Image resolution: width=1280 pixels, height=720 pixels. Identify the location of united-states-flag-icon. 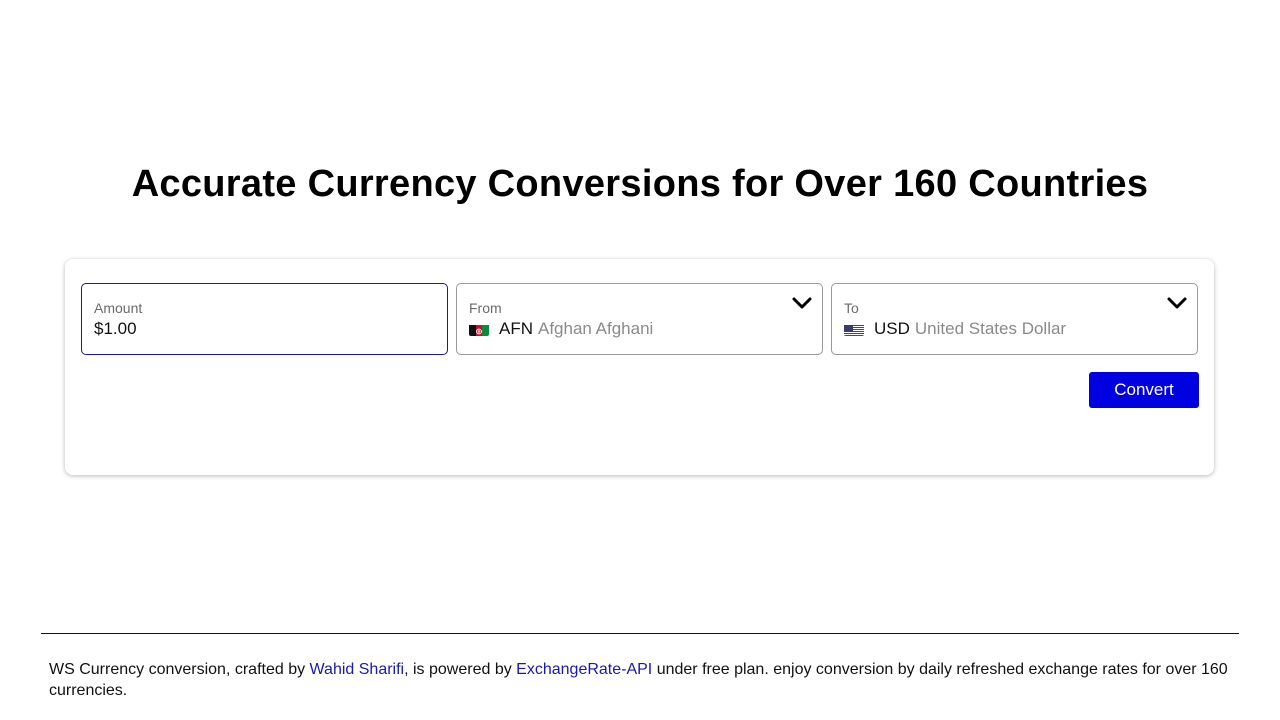
(854, 329).